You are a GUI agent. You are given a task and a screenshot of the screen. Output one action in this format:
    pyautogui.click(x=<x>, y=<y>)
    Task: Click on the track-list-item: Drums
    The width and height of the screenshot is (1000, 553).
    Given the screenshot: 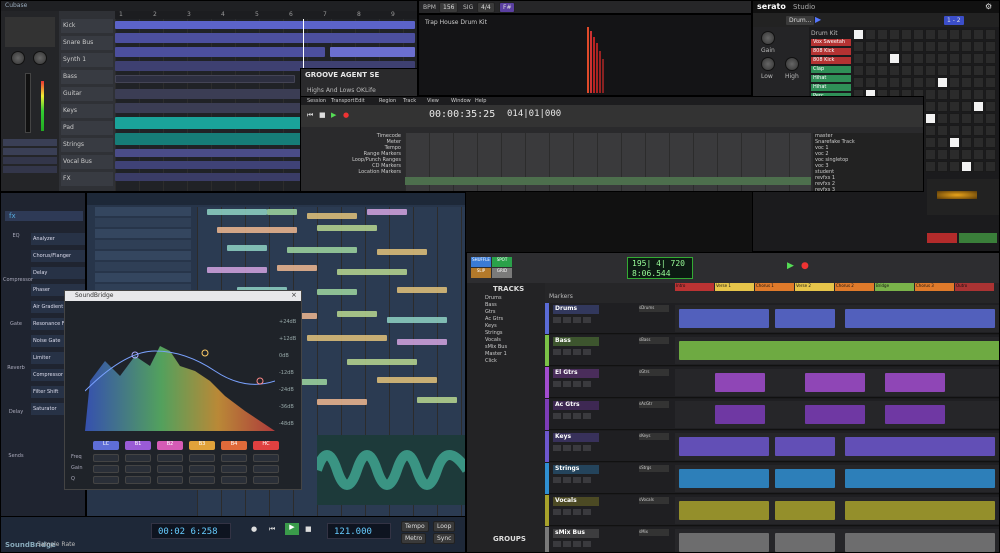 What is the action you would take?
    pyautogui.click(x=493, y=298)
    